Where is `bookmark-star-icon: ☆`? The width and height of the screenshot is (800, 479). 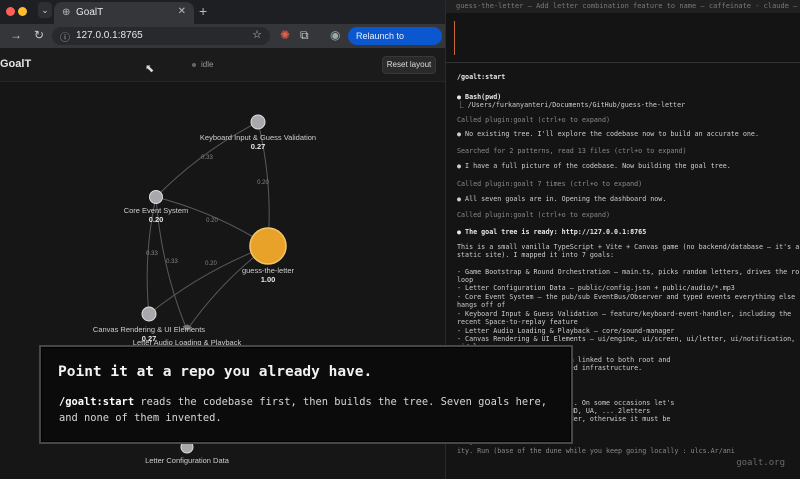 bookmark-star-icon: ☆ is located at coordinates (257, 34).